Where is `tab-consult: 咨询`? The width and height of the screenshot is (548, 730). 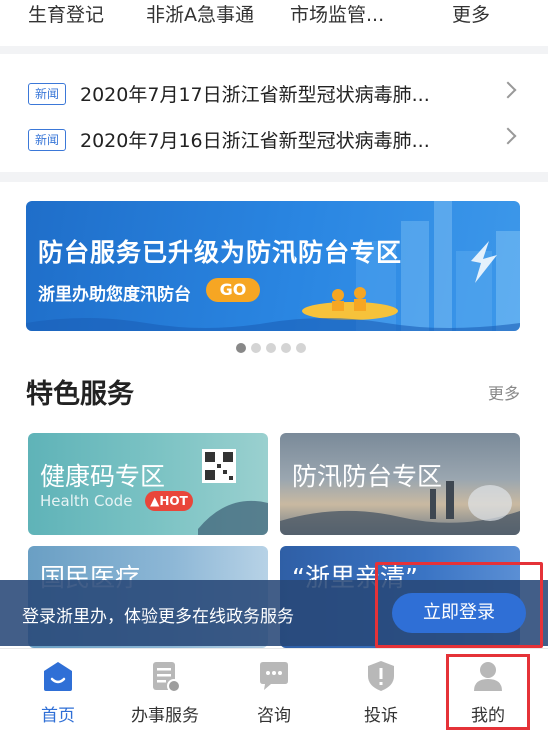
tab-consult: 咨询 is located at coordinates (274, 689).